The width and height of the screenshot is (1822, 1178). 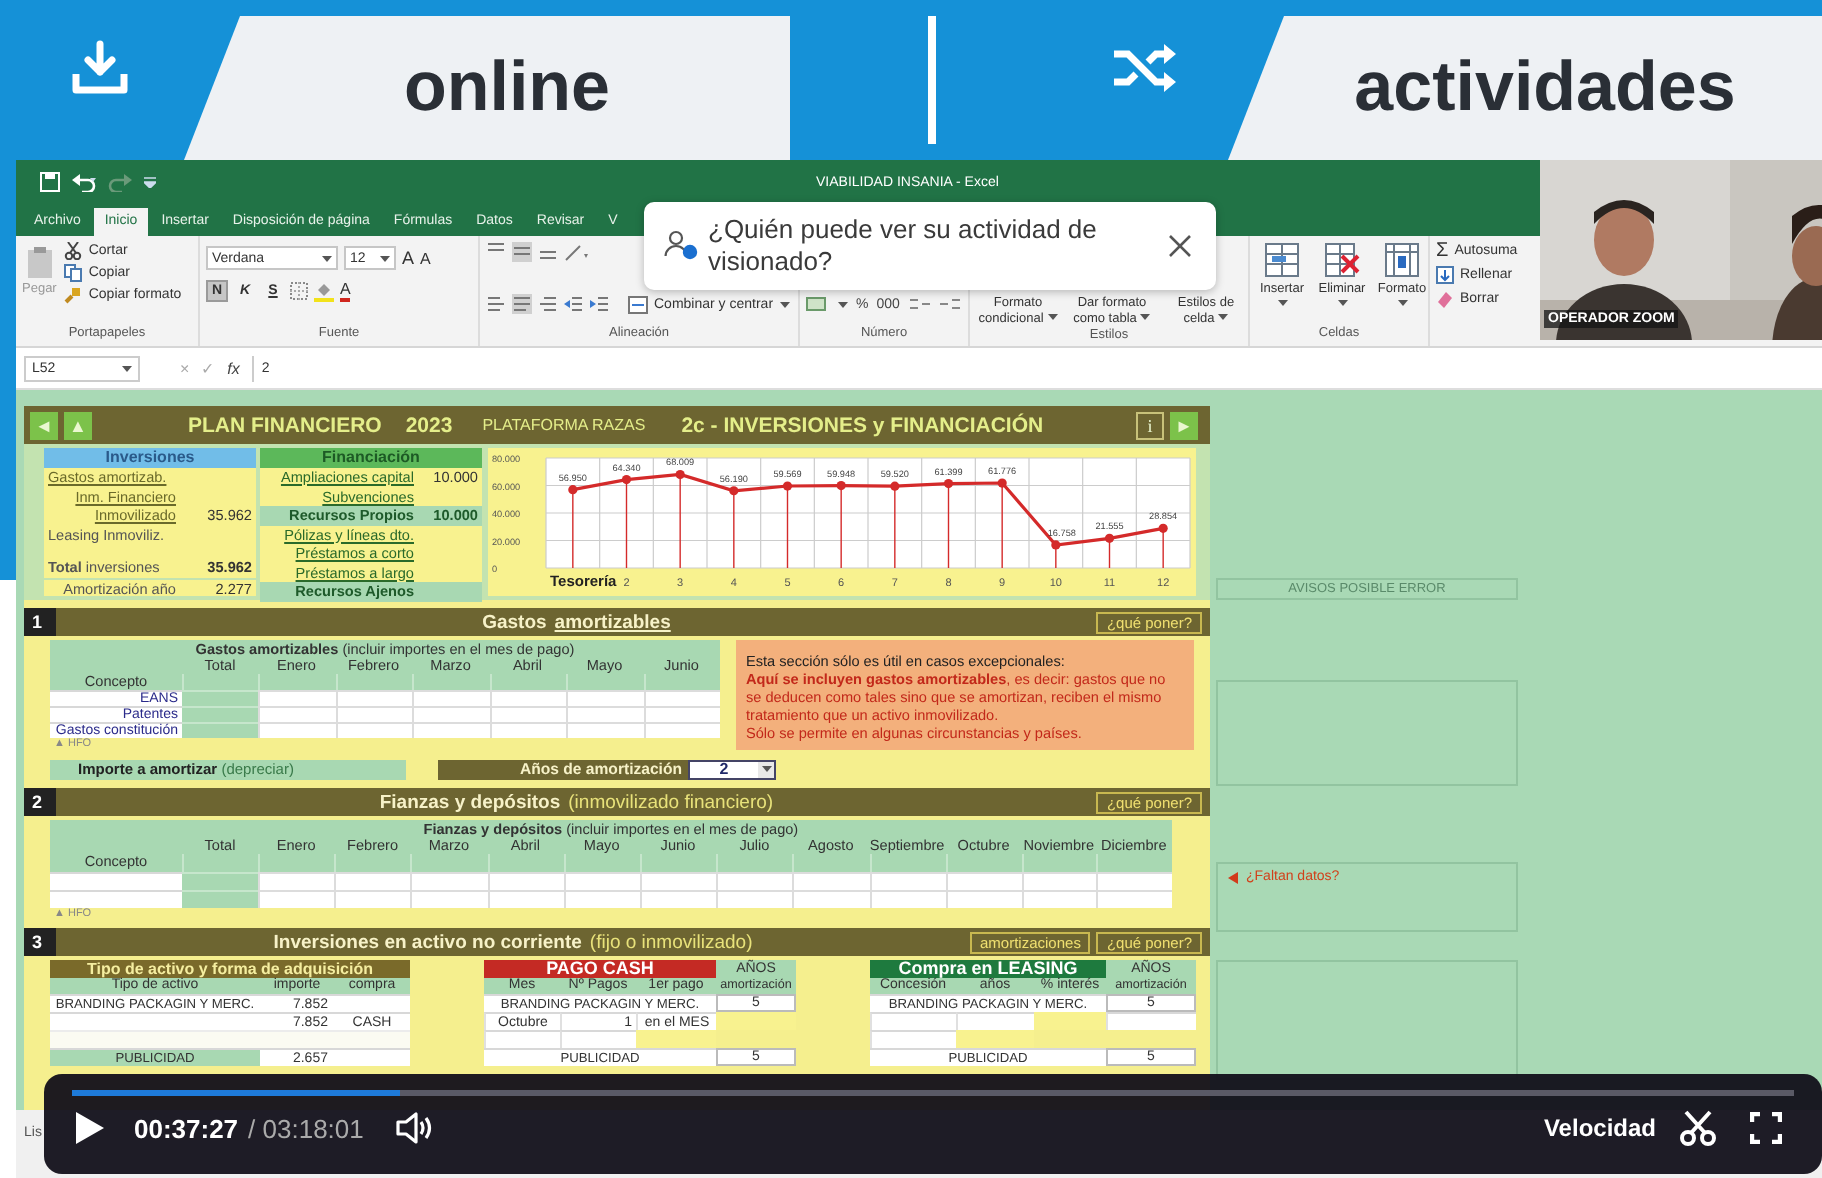 What do you see at coordinates (40, 802) in the screenshot?
I see `section-number: 2` at bounding box center [40, 802].